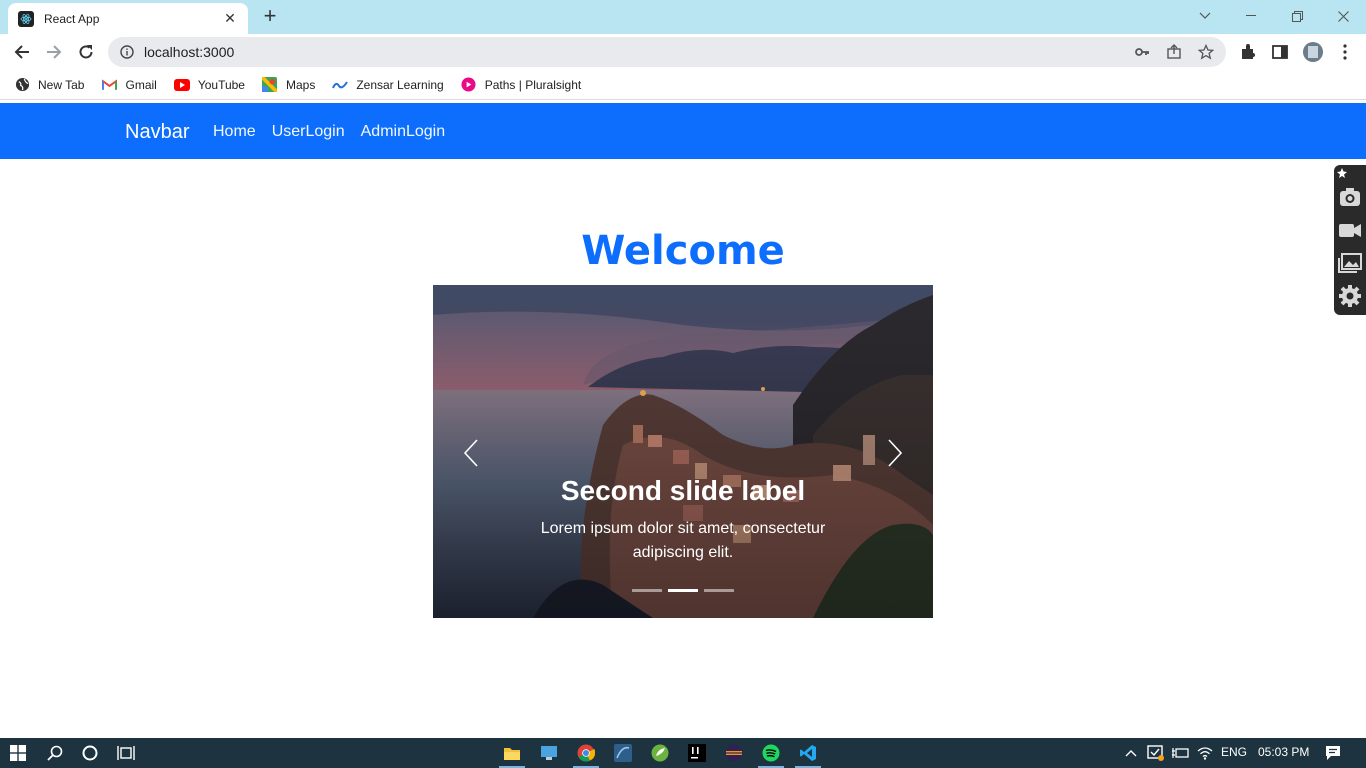  Describe the element at coordinates (660, 753) in the screenshot. I see `spring-tool-icon` at that location.